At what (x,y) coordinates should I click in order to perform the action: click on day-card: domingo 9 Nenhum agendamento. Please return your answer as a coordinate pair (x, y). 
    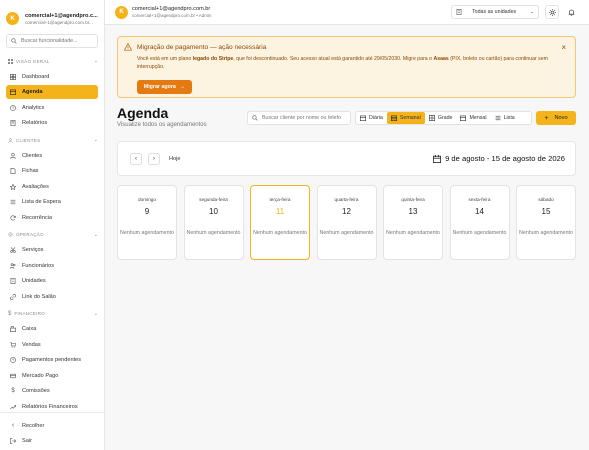
    Looking at the image, I should click on (147, 222).